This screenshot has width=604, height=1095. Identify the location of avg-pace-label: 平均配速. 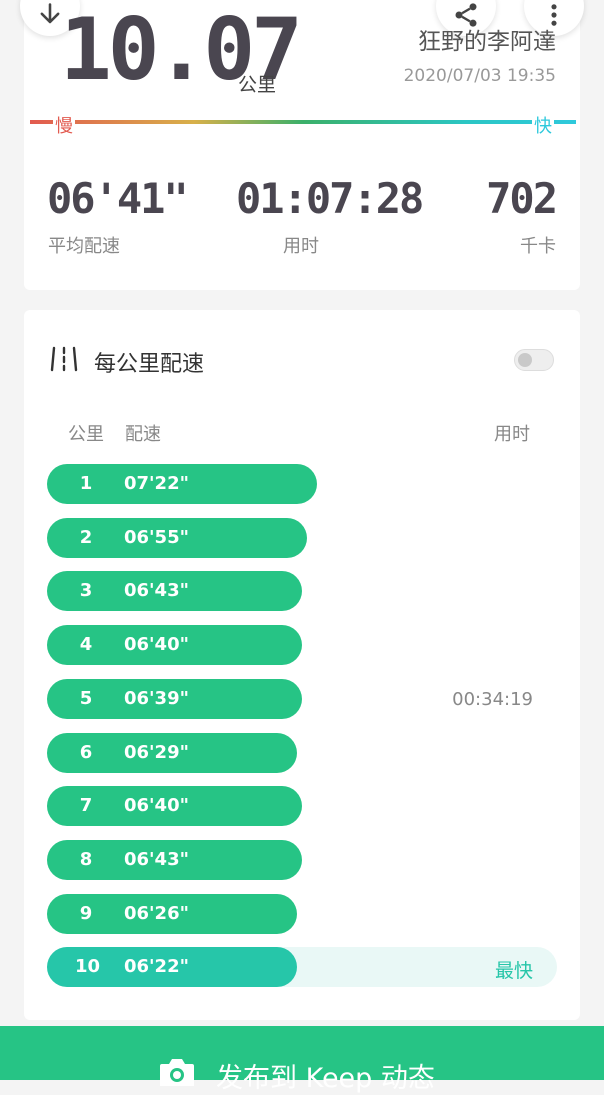
(84, 246).